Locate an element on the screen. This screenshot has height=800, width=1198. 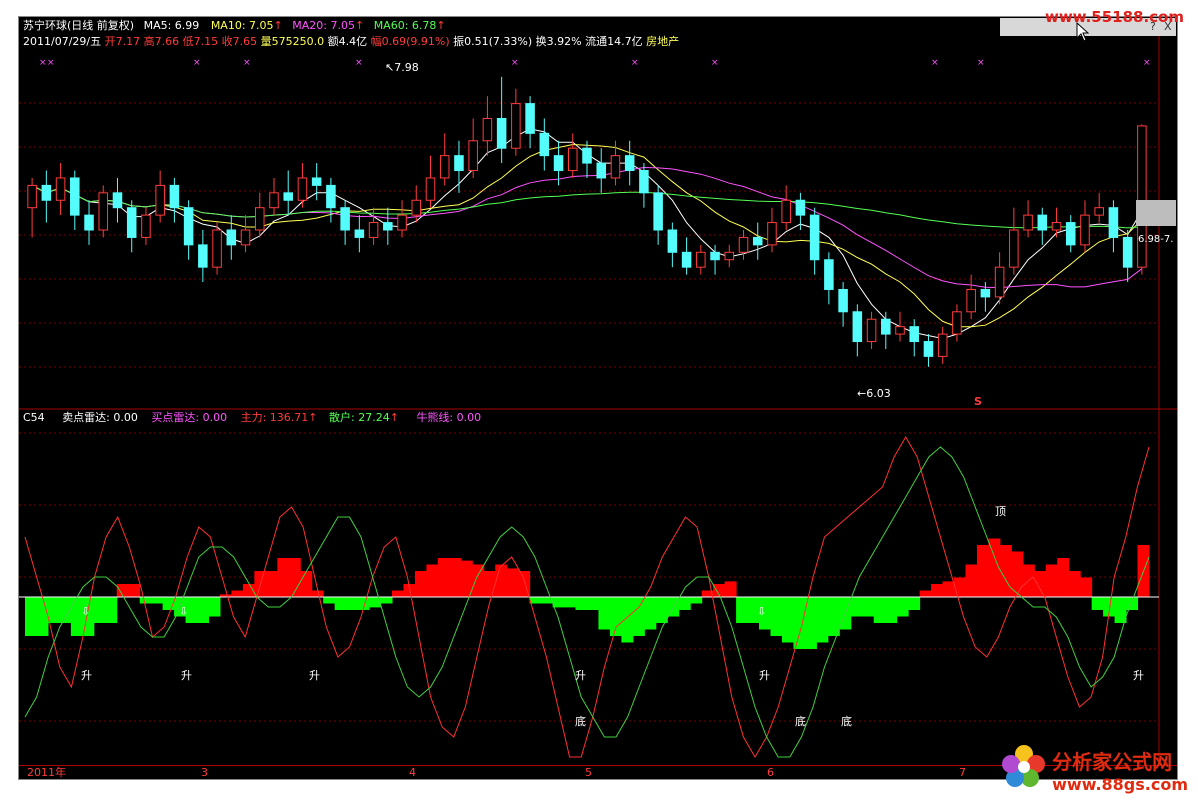
sell-radar-value: 卖点雷达: 0.00 is located at coordinates (100, 417).